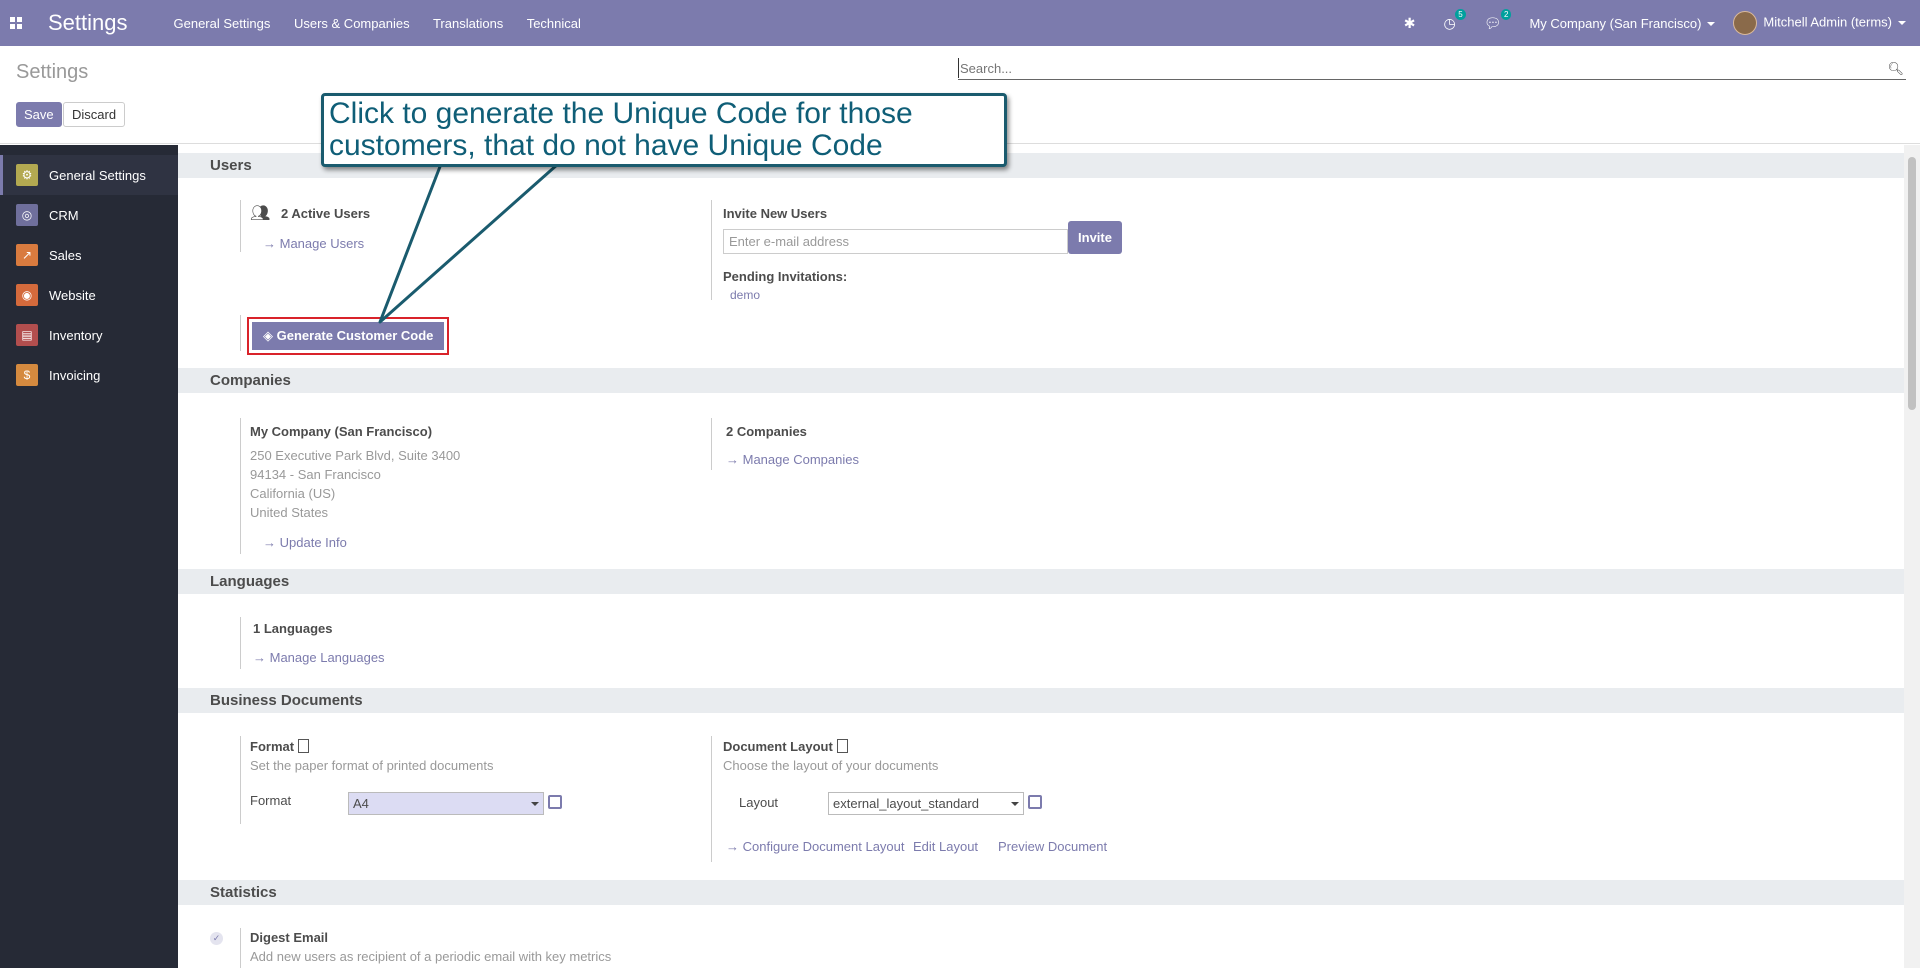 The image size is (1920, 968). What do you see at coordinates (711, 444) in the screenshot?
I see `companies-count-box` at bounding box center [711, 444].